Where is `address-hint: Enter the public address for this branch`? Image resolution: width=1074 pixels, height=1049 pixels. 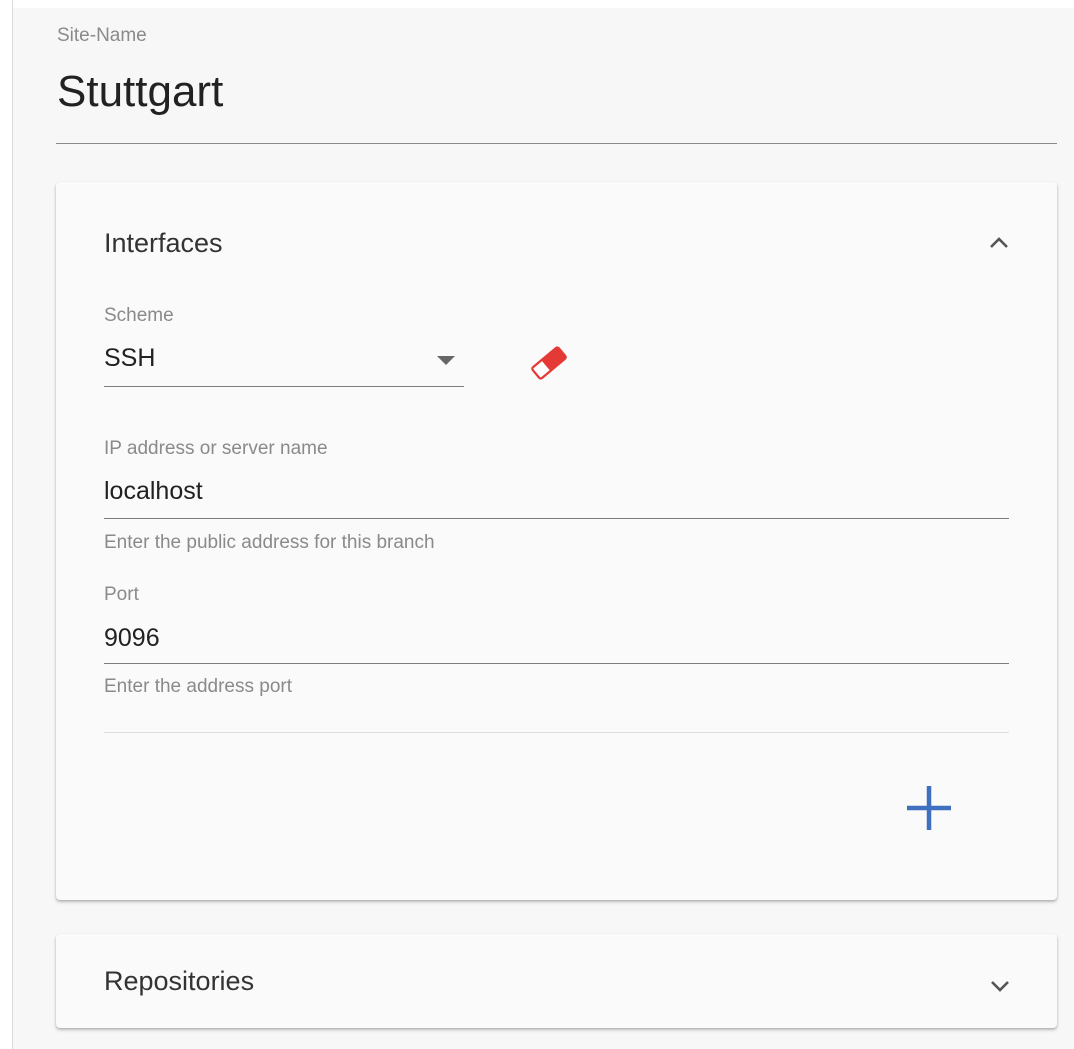 address-hint: Enter the public address for this branch is located at coordinates (269, 542).